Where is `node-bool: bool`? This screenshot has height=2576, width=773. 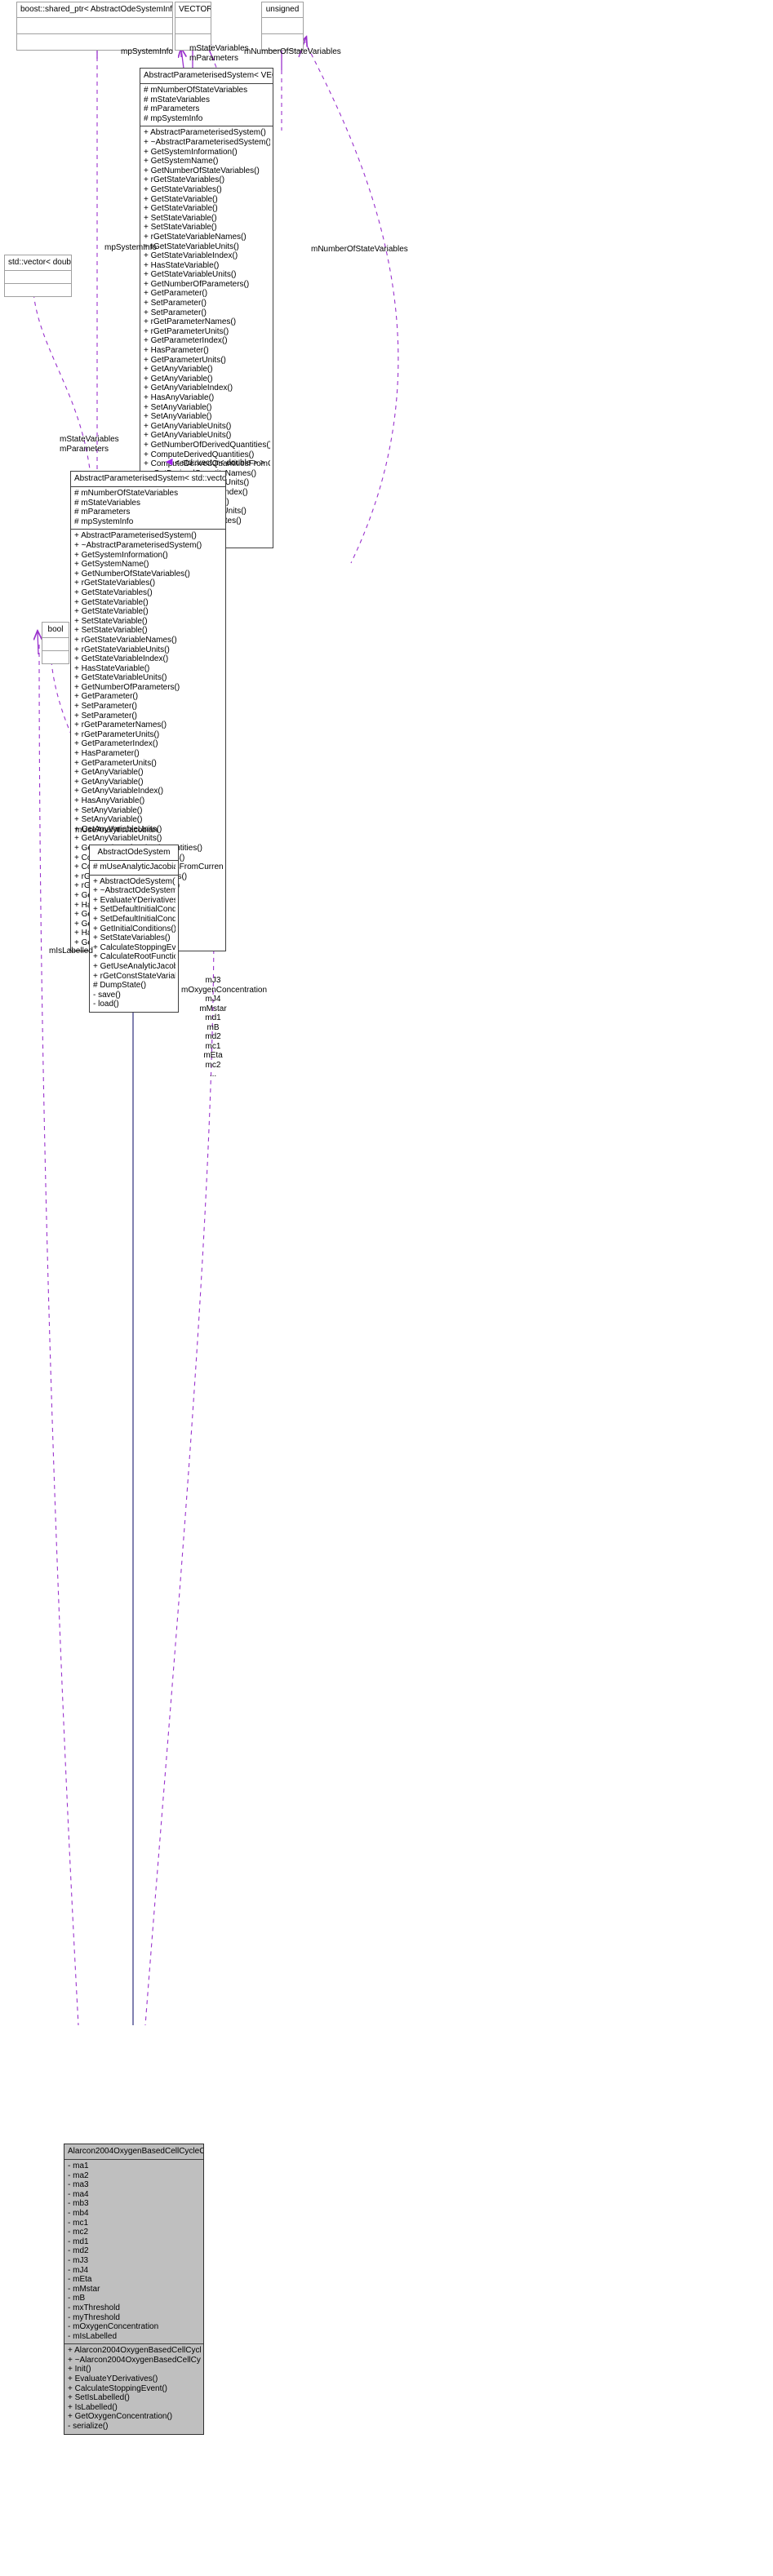 node-bool: bool is located at coordinates (55, 643).